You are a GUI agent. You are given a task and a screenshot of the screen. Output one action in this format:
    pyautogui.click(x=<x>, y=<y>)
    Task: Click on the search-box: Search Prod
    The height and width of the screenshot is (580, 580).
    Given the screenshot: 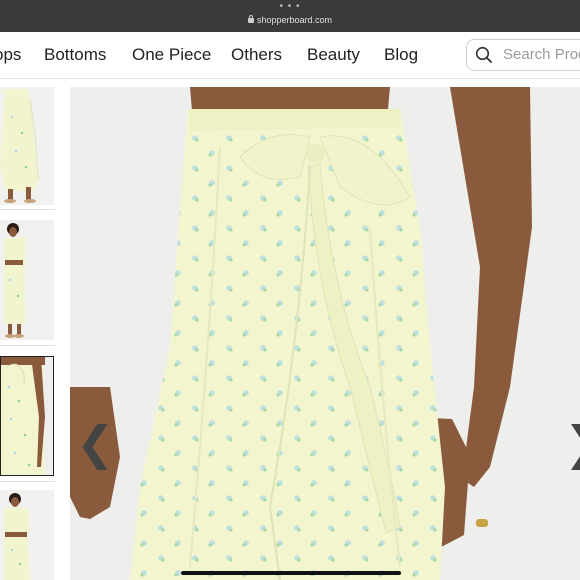 What is the action you would take?
    pyautogui.click(x=523, y=55)
    